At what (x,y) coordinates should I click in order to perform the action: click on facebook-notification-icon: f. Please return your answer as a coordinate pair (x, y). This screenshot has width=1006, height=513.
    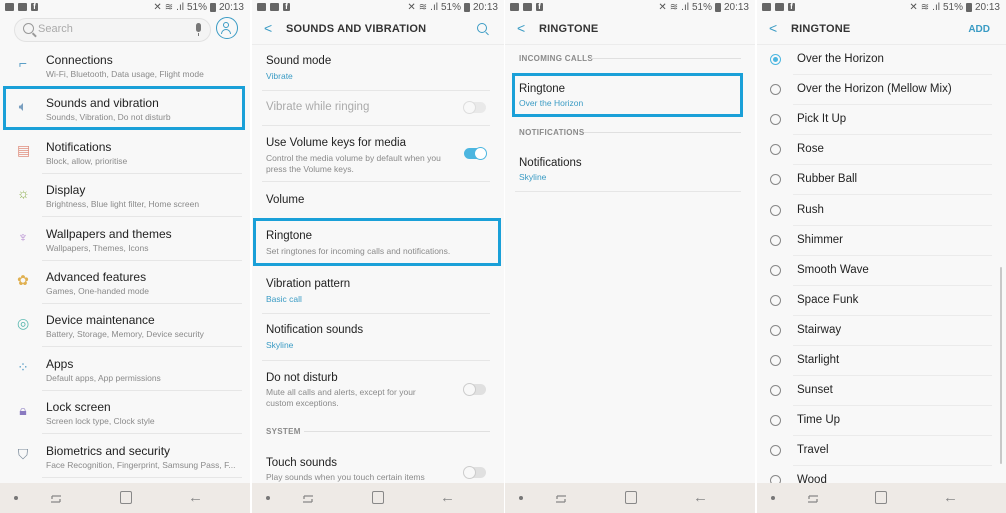
    Looking at the image, I should click on (34, 7).